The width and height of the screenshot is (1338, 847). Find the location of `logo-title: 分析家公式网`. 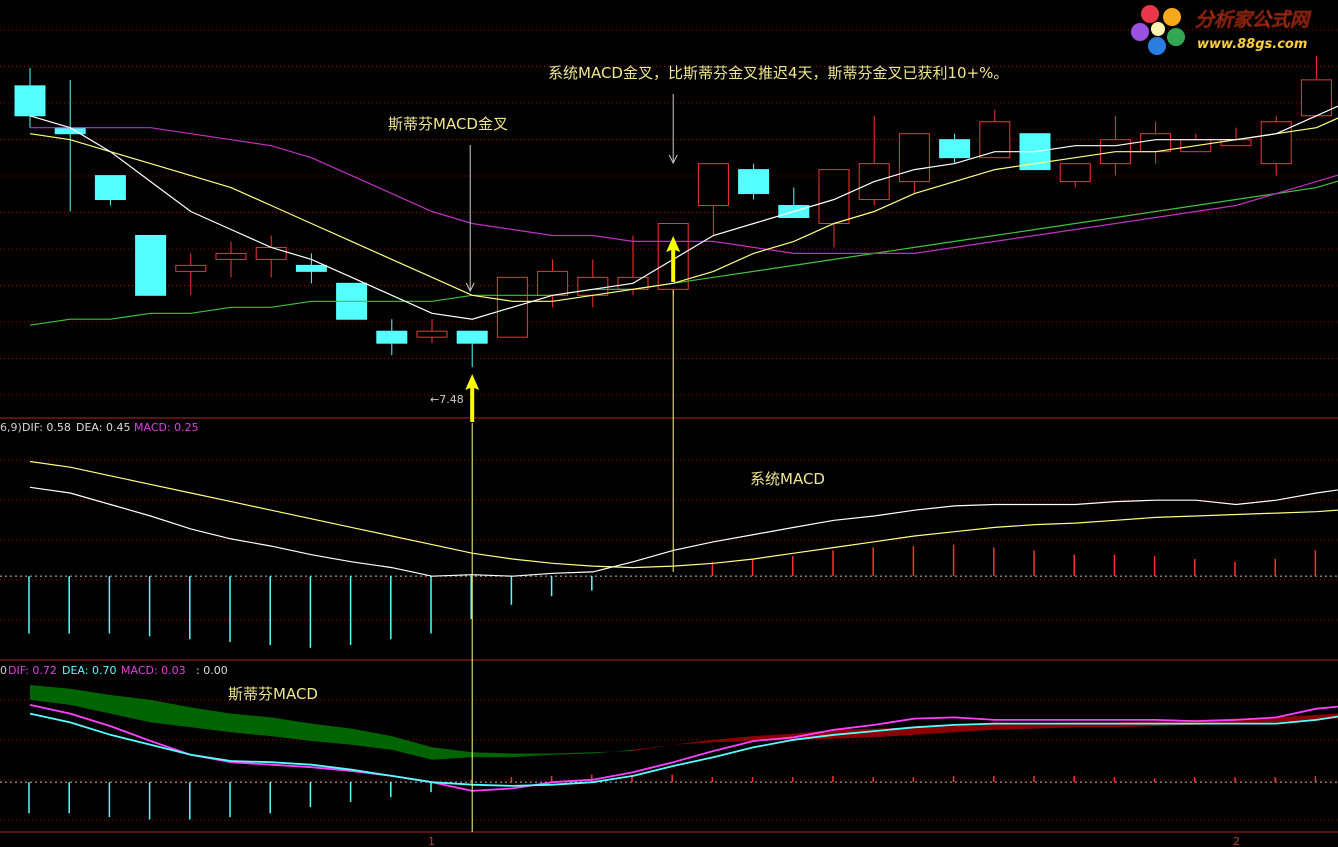

logo-title: 分析家公式网 is located at coordinates (1253, 20).